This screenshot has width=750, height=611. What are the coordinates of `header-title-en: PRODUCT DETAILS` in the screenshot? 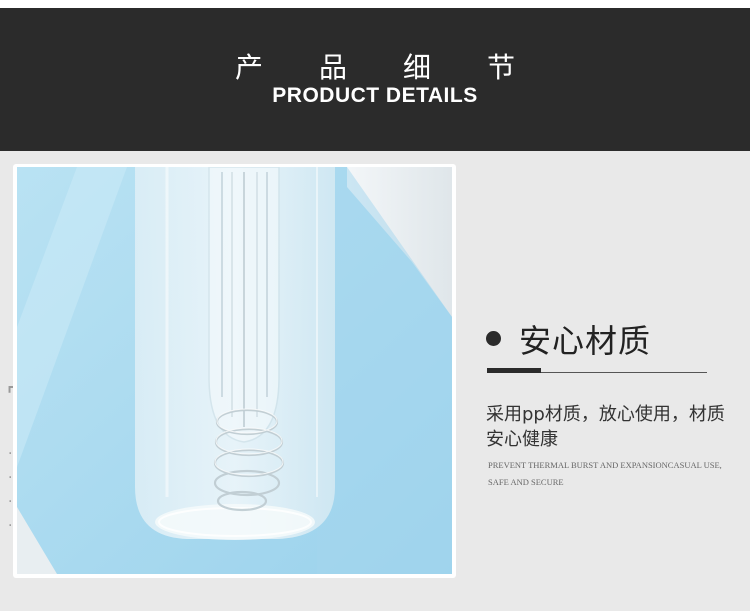 It's located at (375, 95).